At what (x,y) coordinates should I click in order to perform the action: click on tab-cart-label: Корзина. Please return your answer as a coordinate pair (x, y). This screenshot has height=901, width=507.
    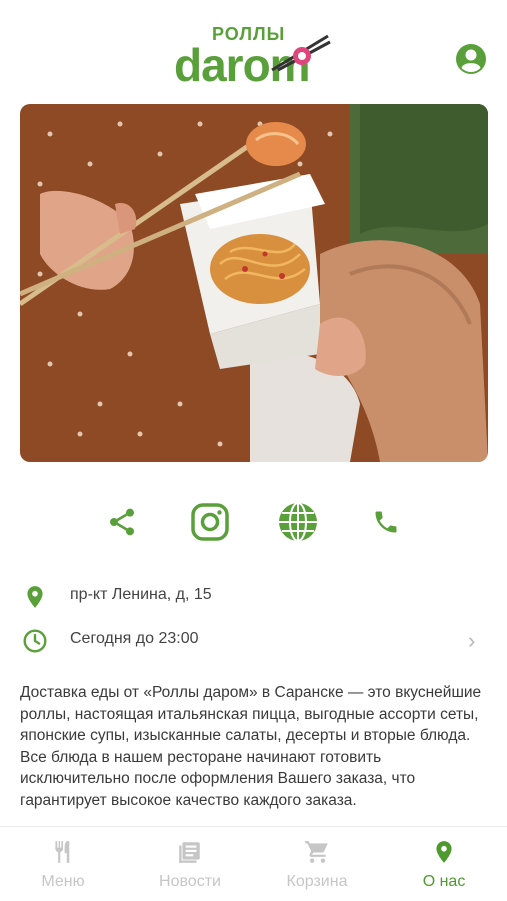
    Looking at the image, I should click on (317, 881).